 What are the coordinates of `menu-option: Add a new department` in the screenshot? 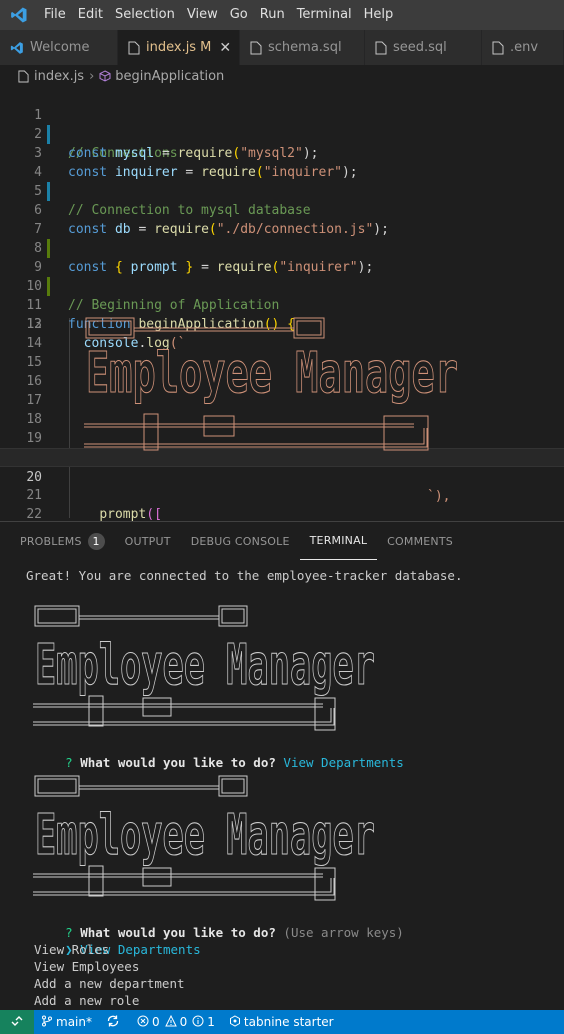 It's located at (109, 983).